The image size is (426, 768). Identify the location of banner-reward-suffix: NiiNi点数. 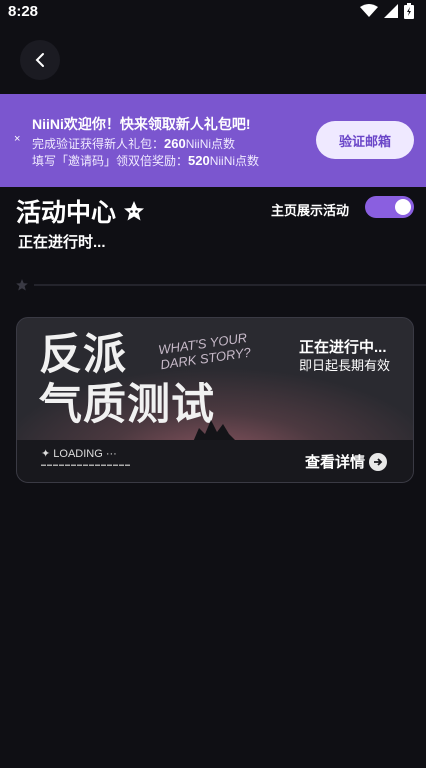
(210, 144).